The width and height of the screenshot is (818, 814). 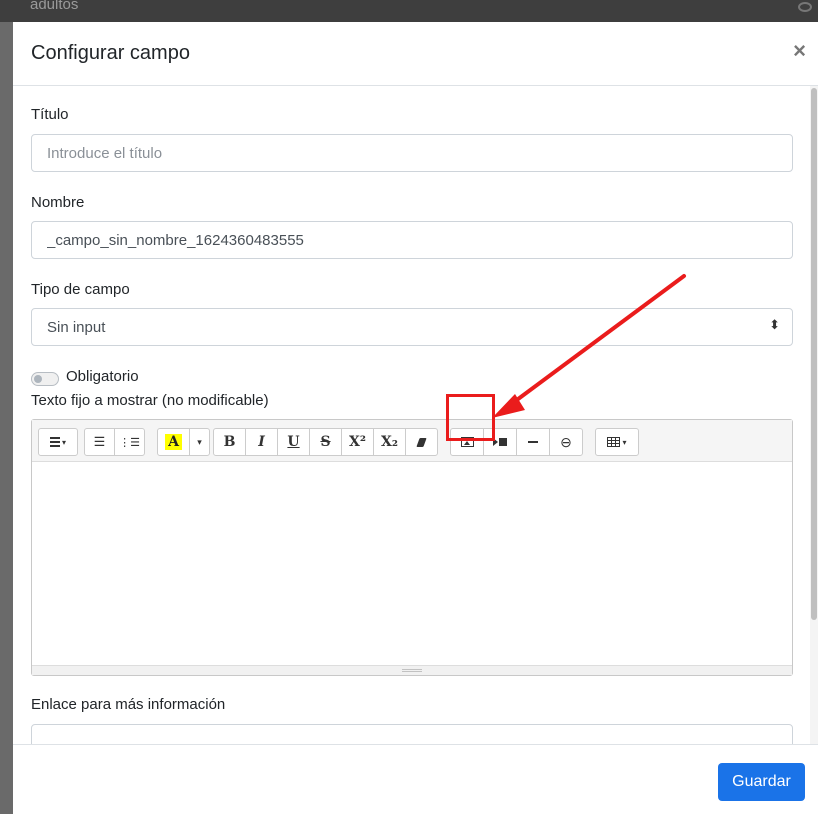 What do you see at coordinates (45, 379) in the screenshot?
I see `required-toggle` at bounding box center [45, 379].